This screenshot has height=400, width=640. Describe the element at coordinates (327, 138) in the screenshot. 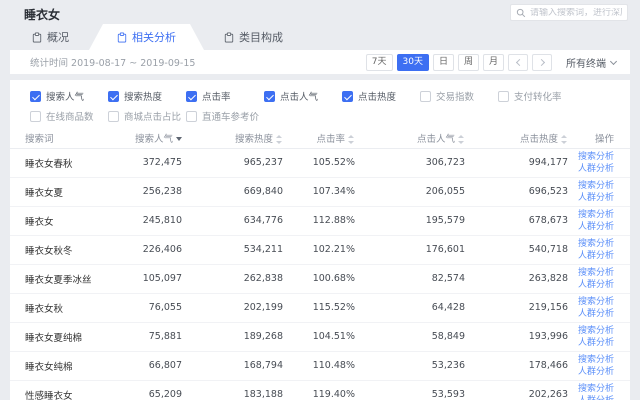

I see `column-header: 点击率` at that location.